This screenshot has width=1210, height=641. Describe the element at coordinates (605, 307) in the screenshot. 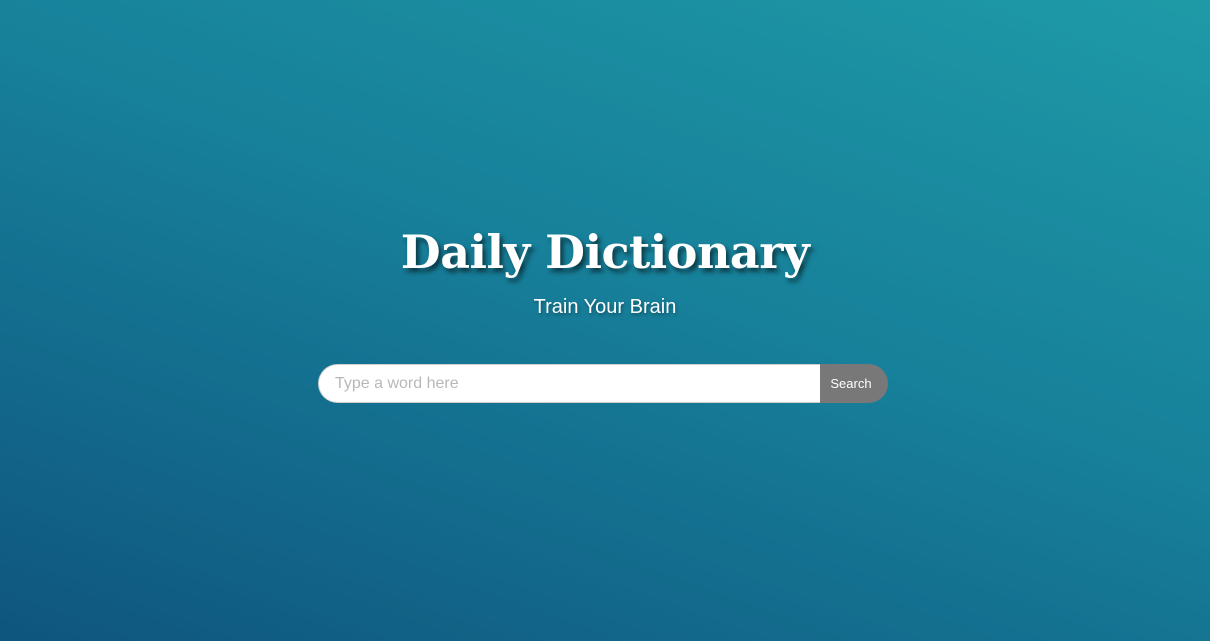

I see `page-subtitle: Train Your Brain` at that location.